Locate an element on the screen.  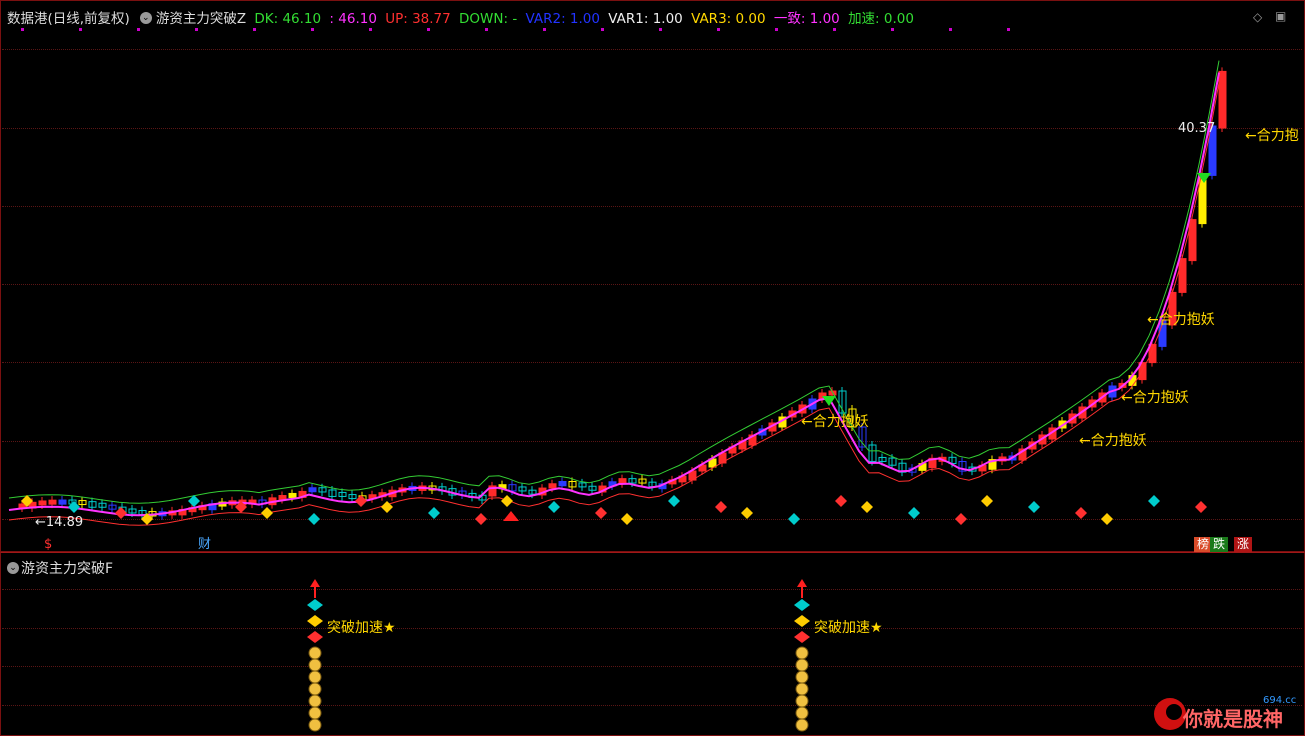
zhang-badge: 涨 is located at coordinates (1243, 544).